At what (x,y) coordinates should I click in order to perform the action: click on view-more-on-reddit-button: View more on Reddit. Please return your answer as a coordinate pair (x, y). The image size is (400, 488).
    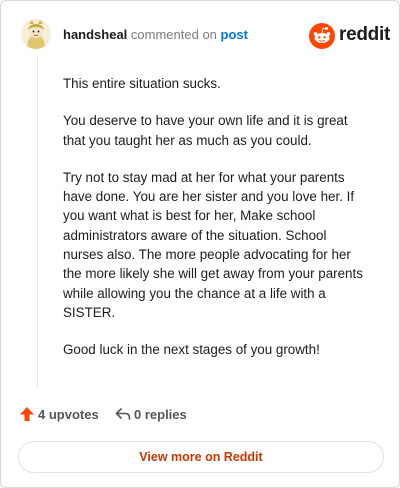
    Looking at the image, I should click on (201, 457).